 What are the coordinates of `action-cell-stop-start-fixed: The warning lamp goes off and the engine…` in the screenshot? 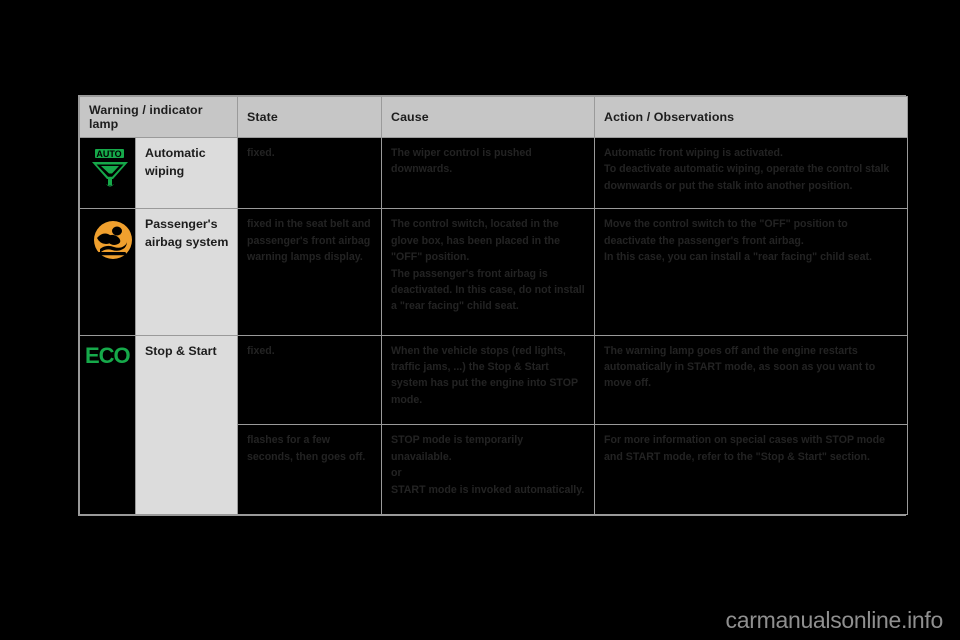 It's located at (751, 380).